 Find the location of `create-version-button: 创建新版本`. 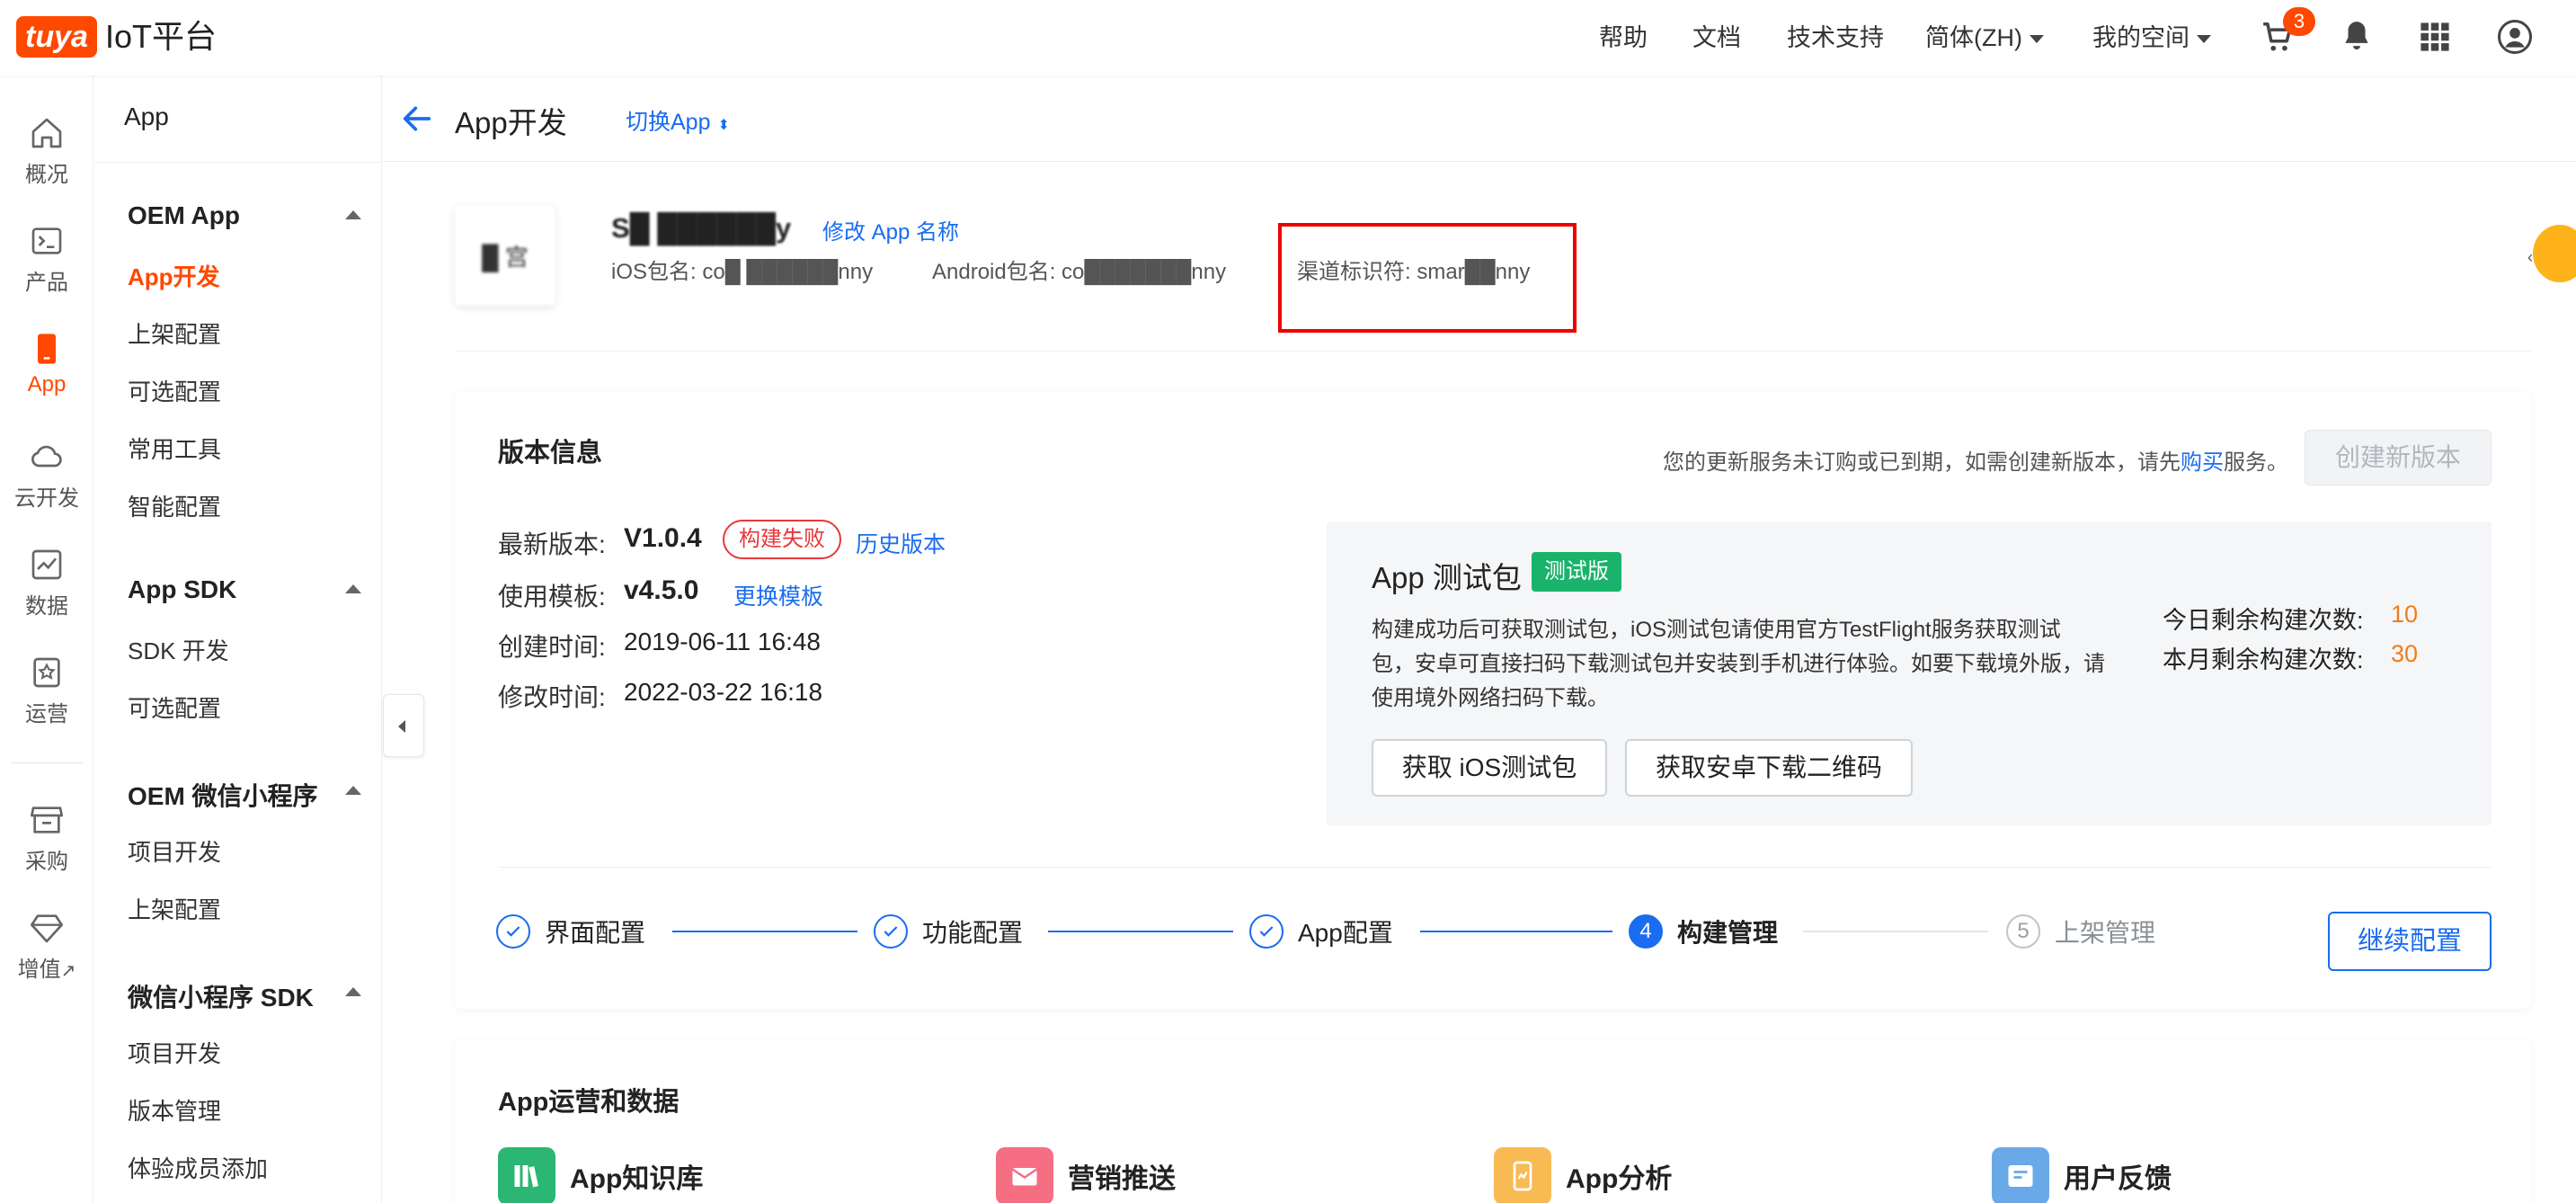

create-version-button: 创建新版本 is located at coordinates (2398, 458).